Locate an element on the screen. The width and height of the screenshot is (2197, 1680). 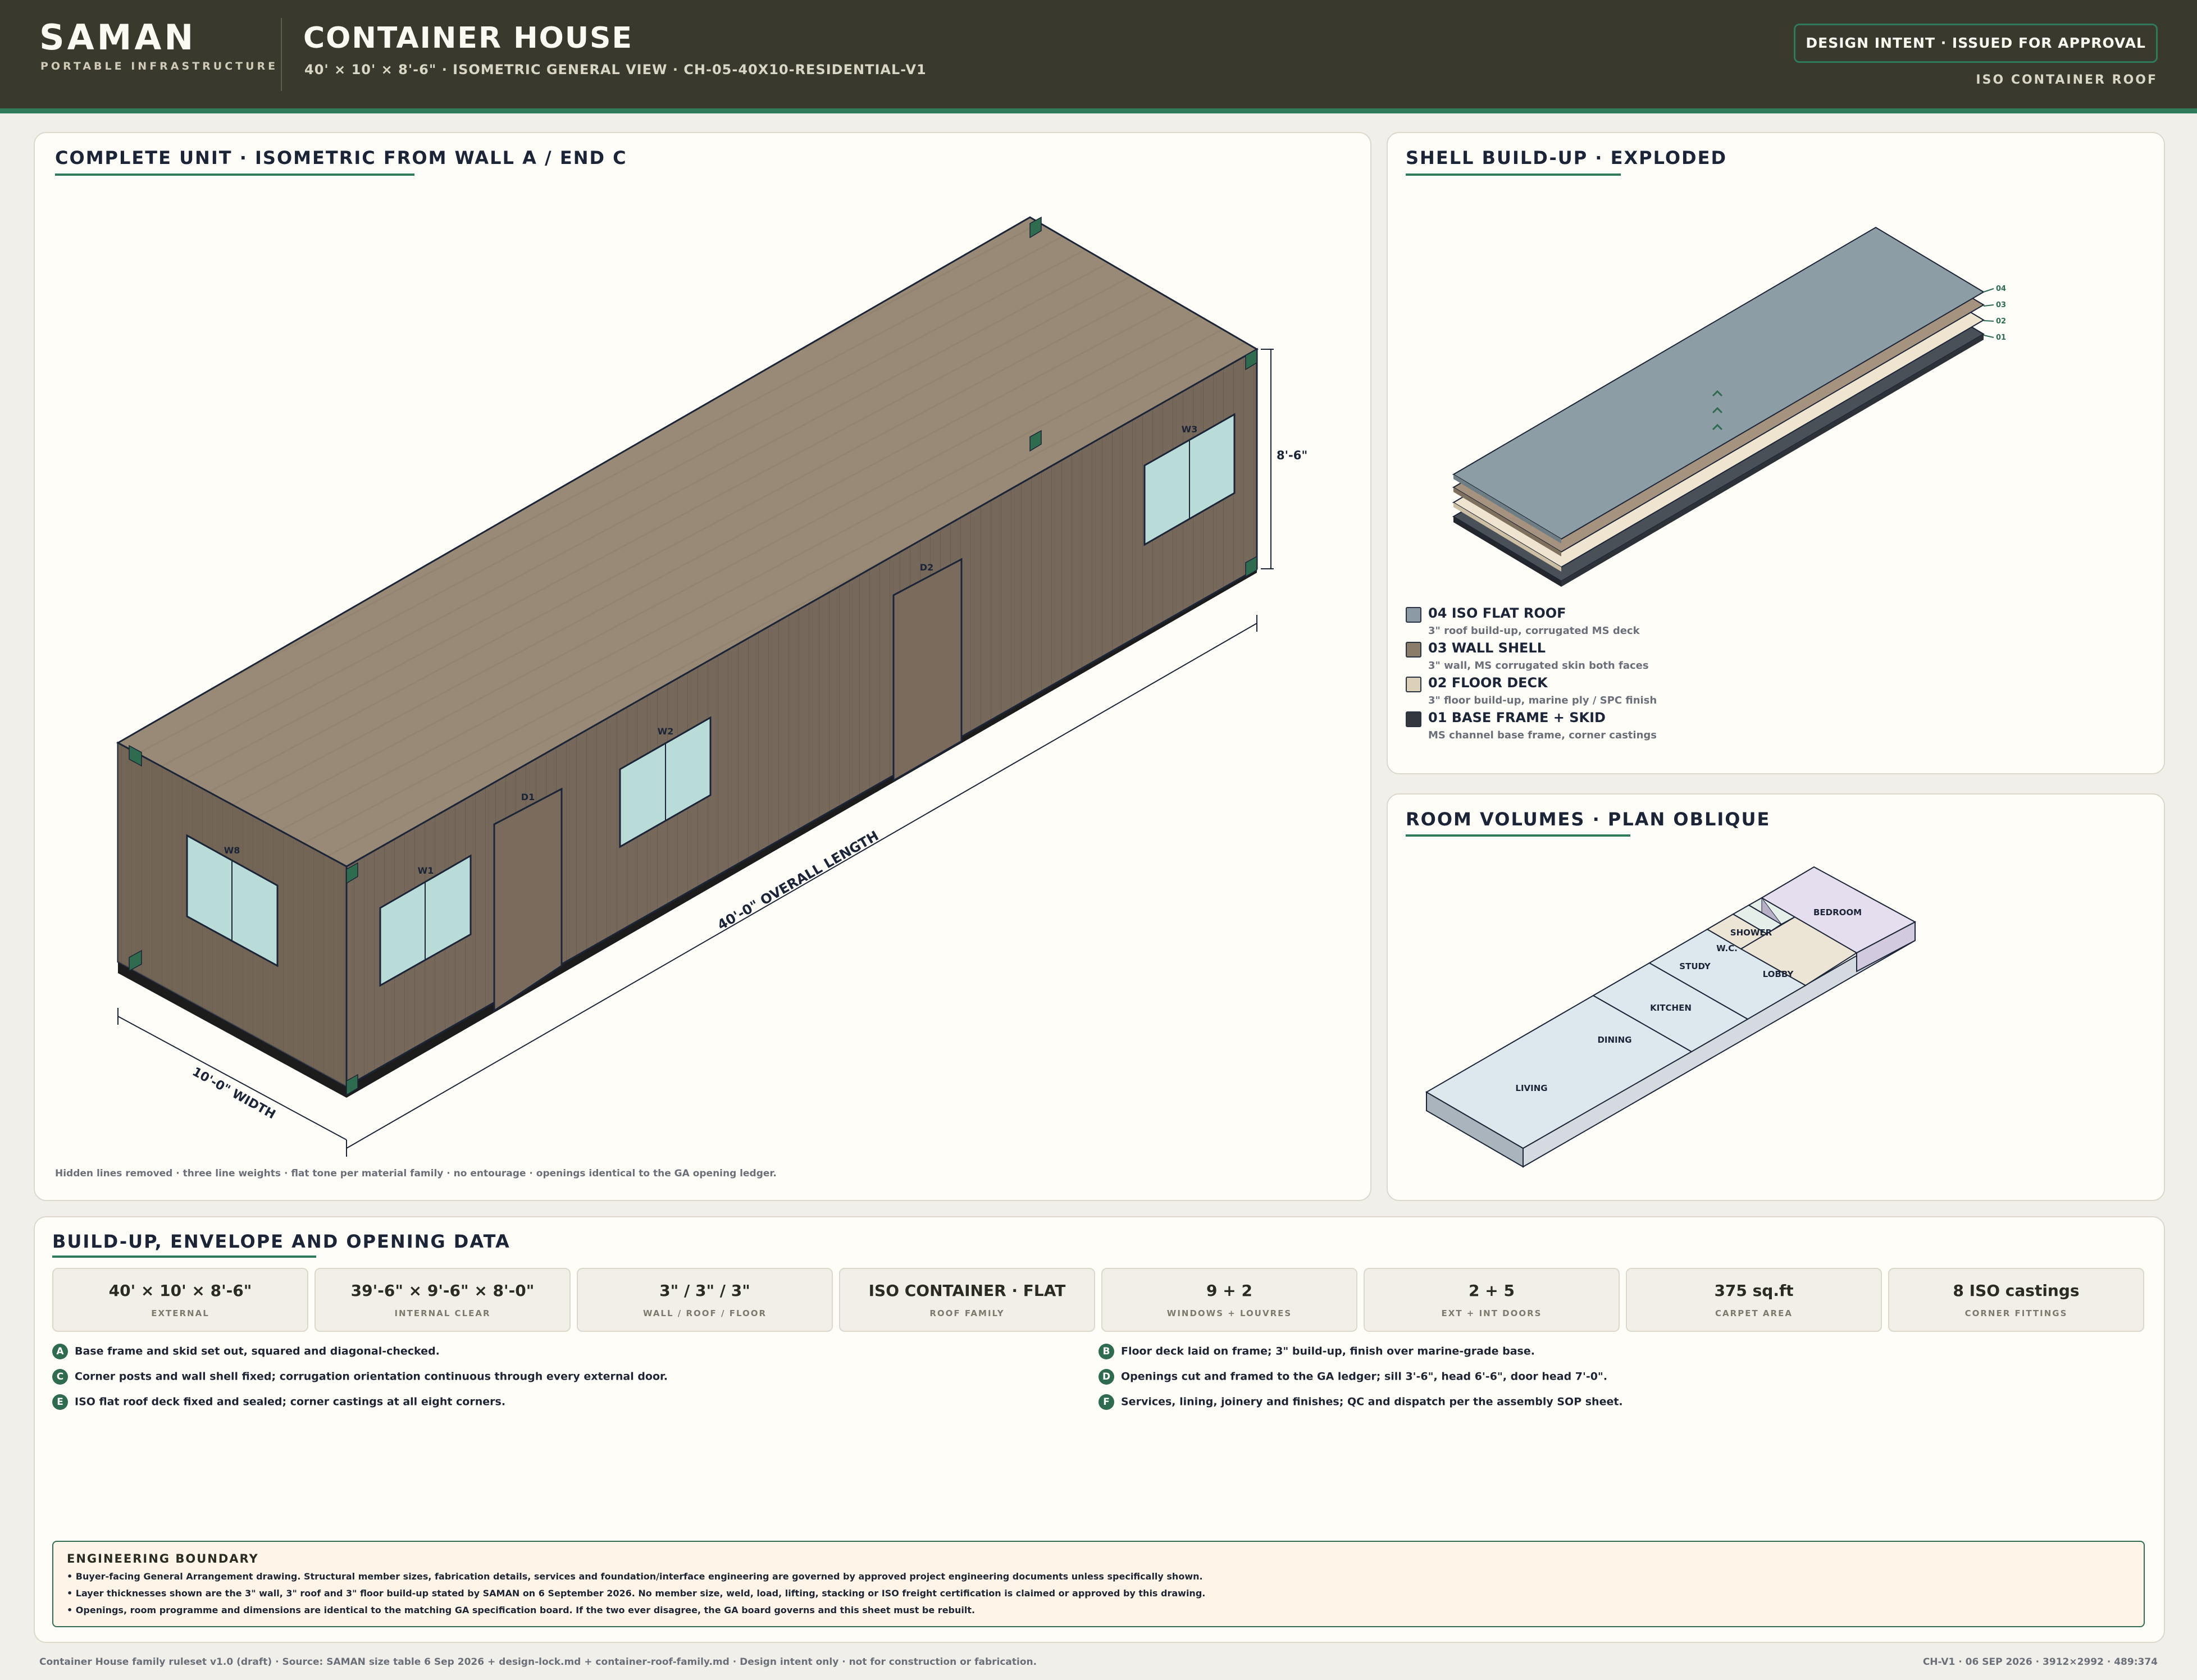
step-e-badge: E is located at coordinates (60, 1402).